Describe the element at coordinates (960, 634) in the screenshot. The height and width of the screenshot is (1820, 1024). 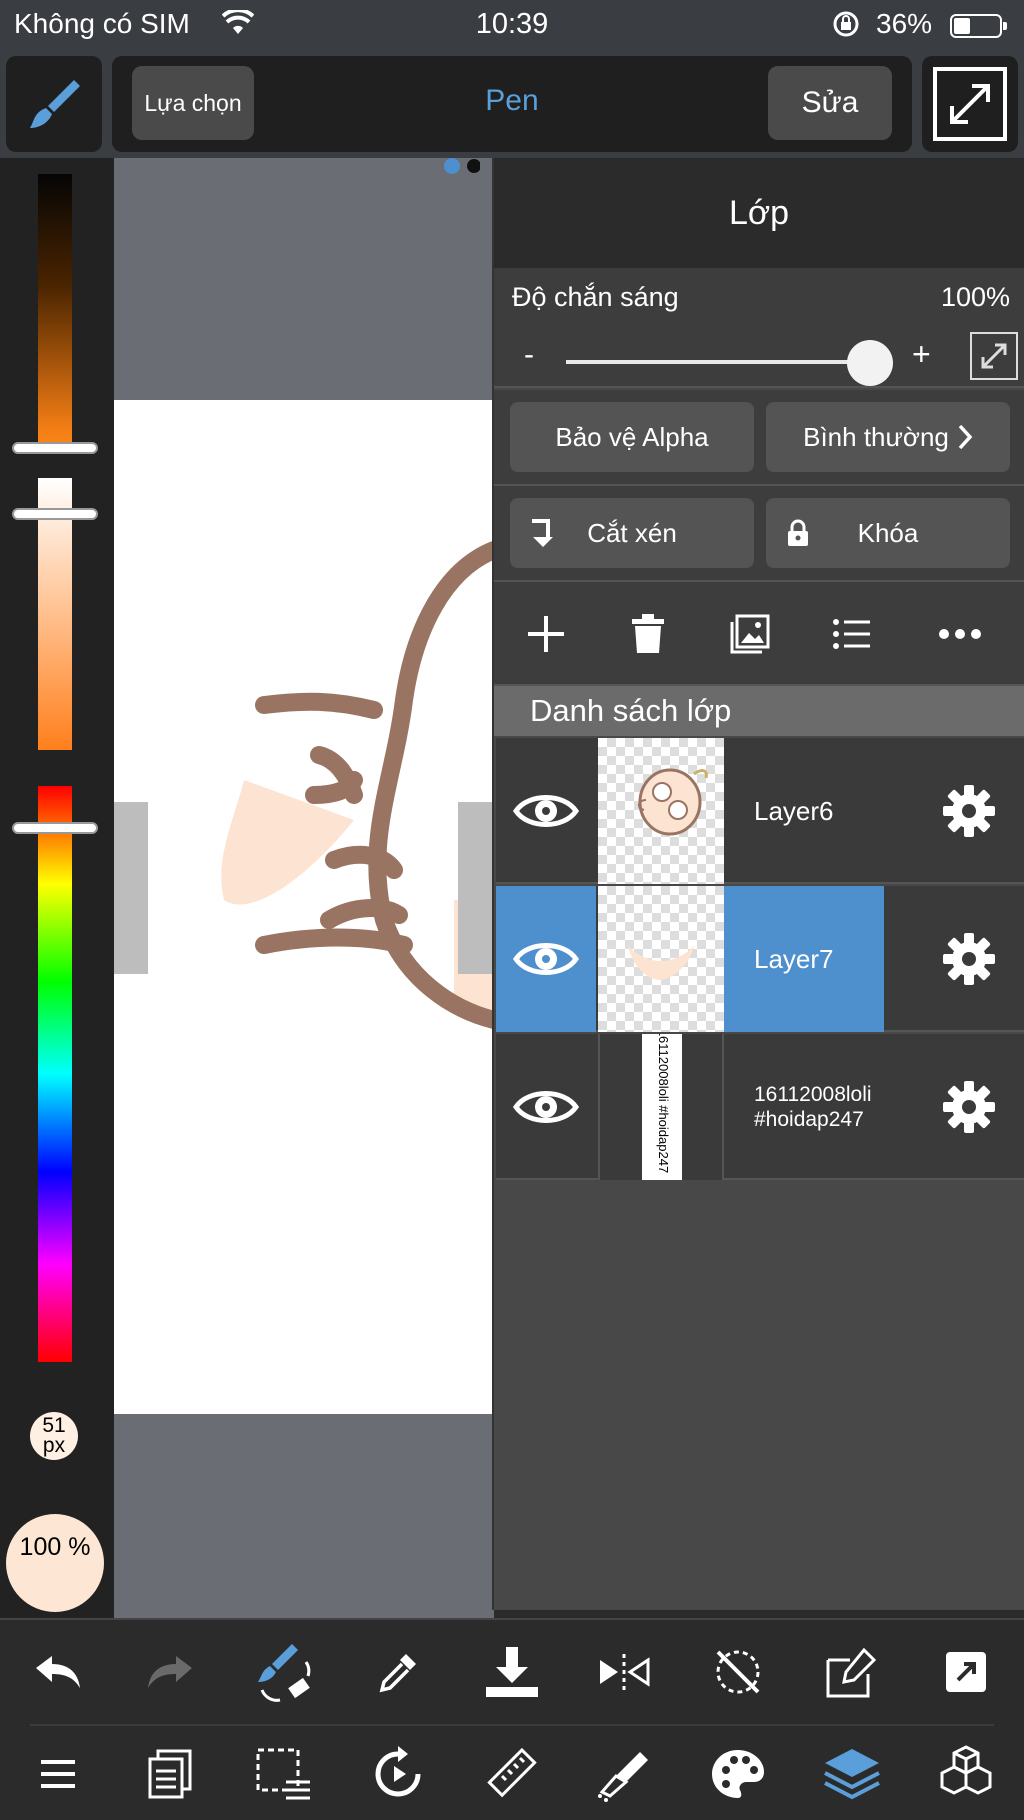
I see `more-options-button` at that location.